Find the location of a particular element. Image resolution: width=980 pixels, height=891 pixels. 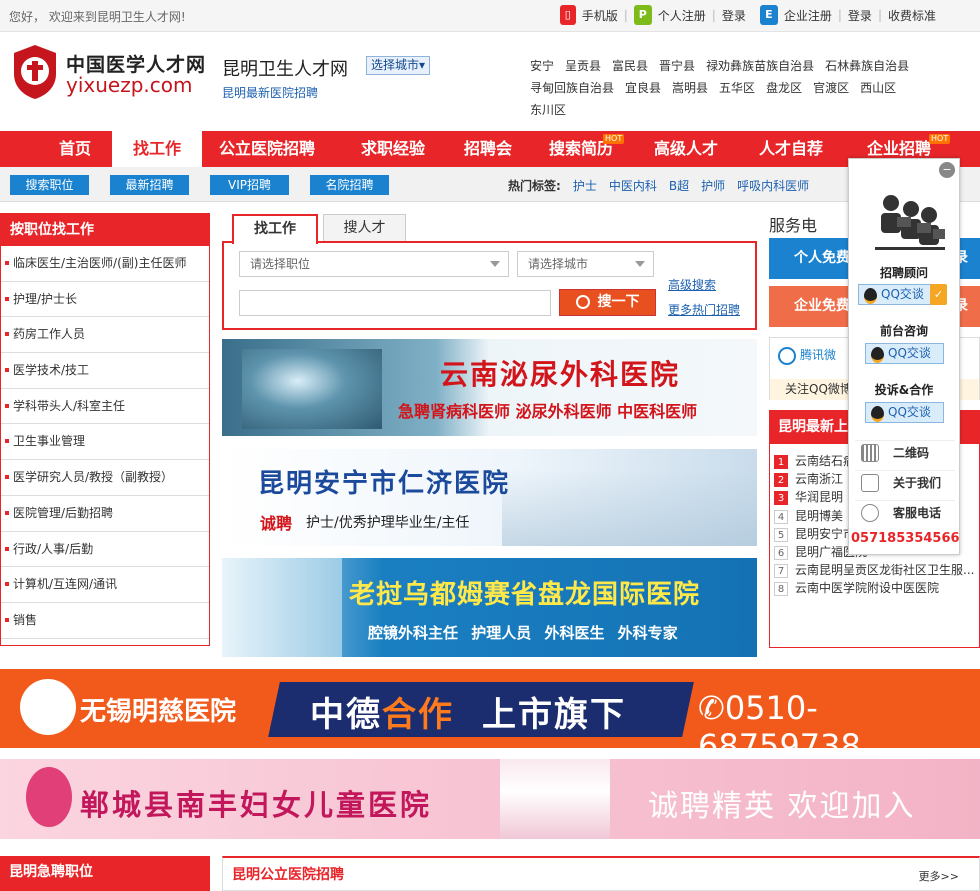

banner-laos-panlong-hospital: 老挝乌都姆赛省盘龙国际医院 腔镜外科主任 护理人员 外科医生 外科专家 is located at coordinates (489, 607).